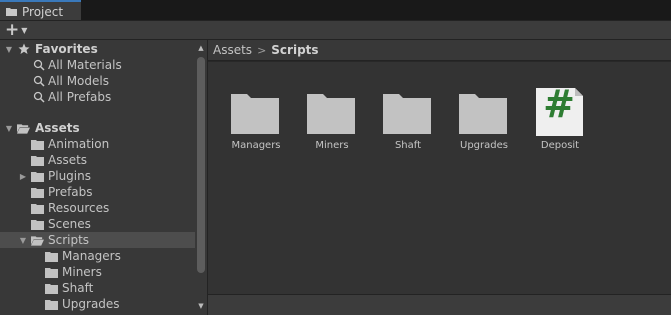 This screenshot has width=671, height=315. Describe the element at coordinates (201, 165) in the screenshot. I see `scrollbar-thumb` at that location.